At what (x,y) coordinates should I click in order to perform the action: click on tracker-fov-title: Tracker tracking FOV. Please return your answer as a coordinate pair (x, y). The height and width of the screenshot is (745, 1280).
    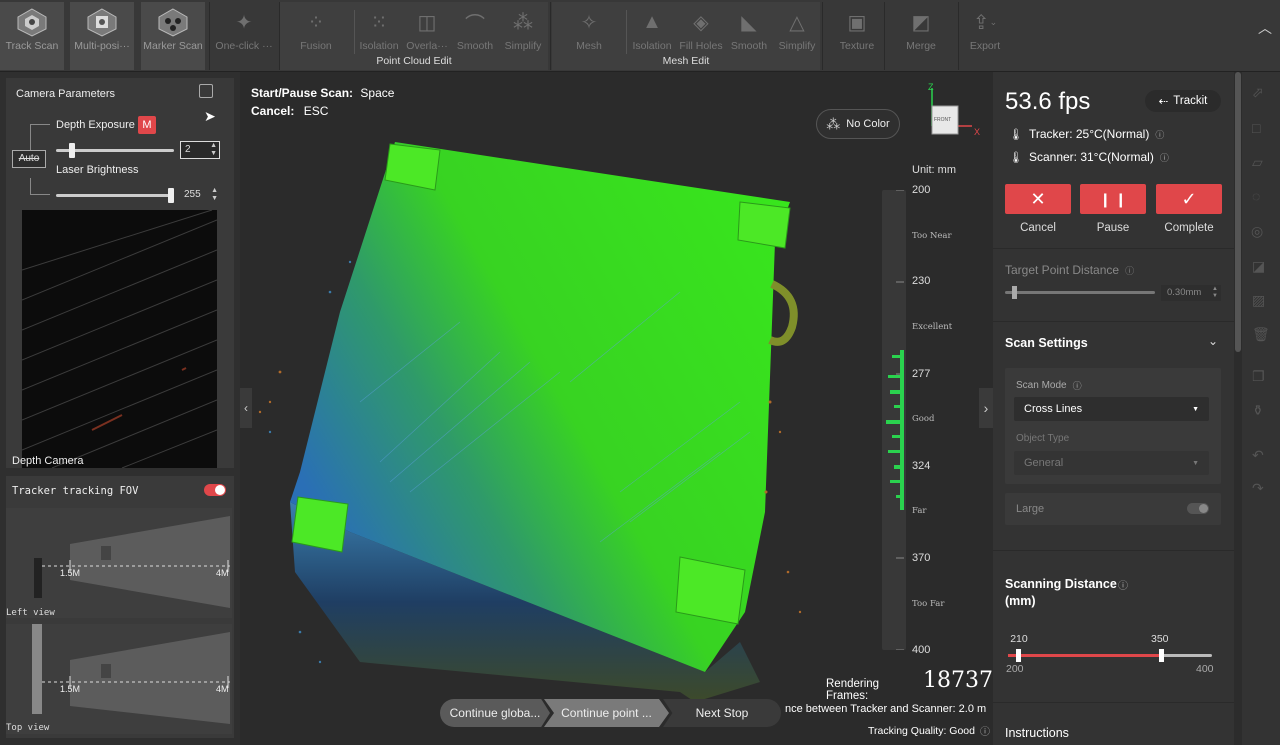
    Looking at the image, I should click on (75, 491).